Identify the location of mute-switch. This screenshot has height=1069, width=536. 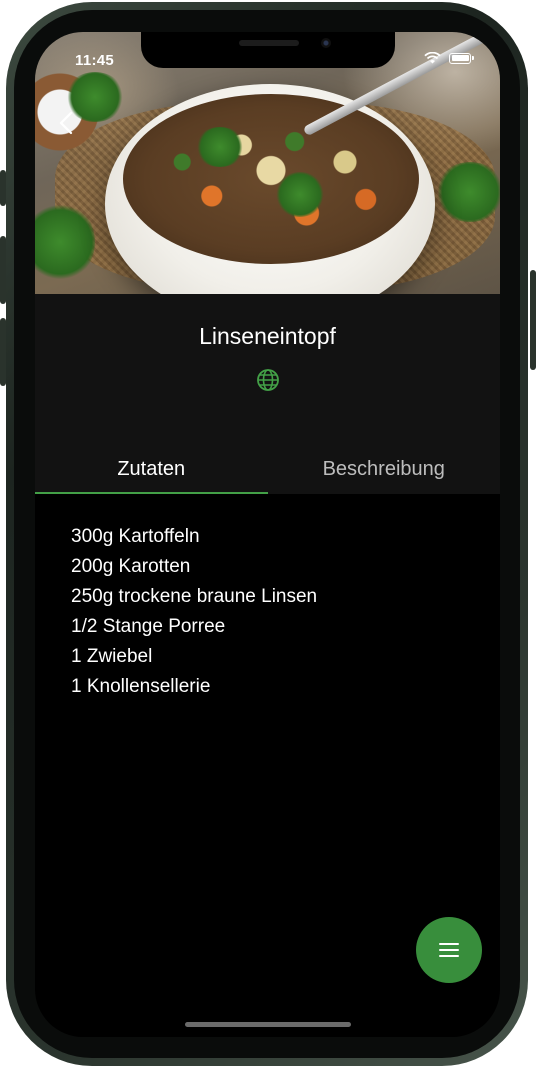
(3, 188).